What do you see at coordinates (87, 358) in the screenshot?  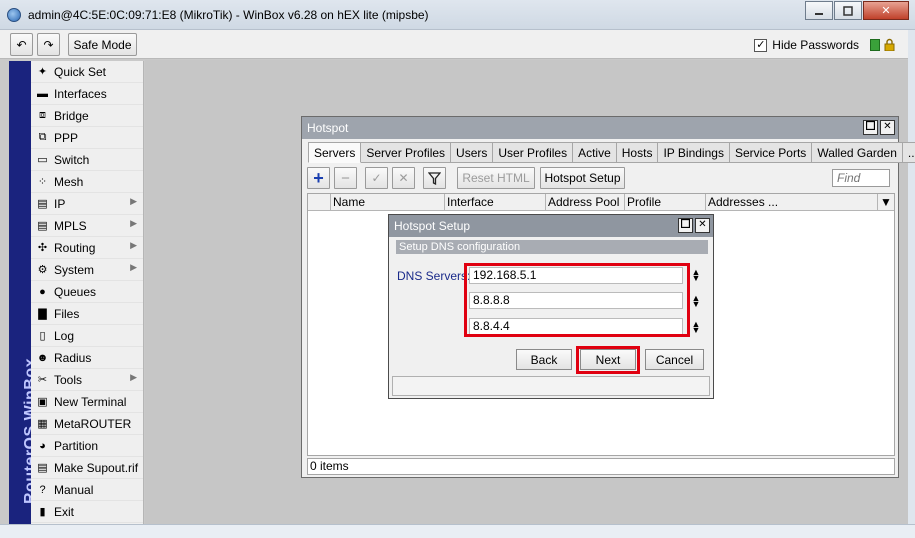 I see `sidebar-item-radius: ☻ Radius` at bounding box center [87, 358].